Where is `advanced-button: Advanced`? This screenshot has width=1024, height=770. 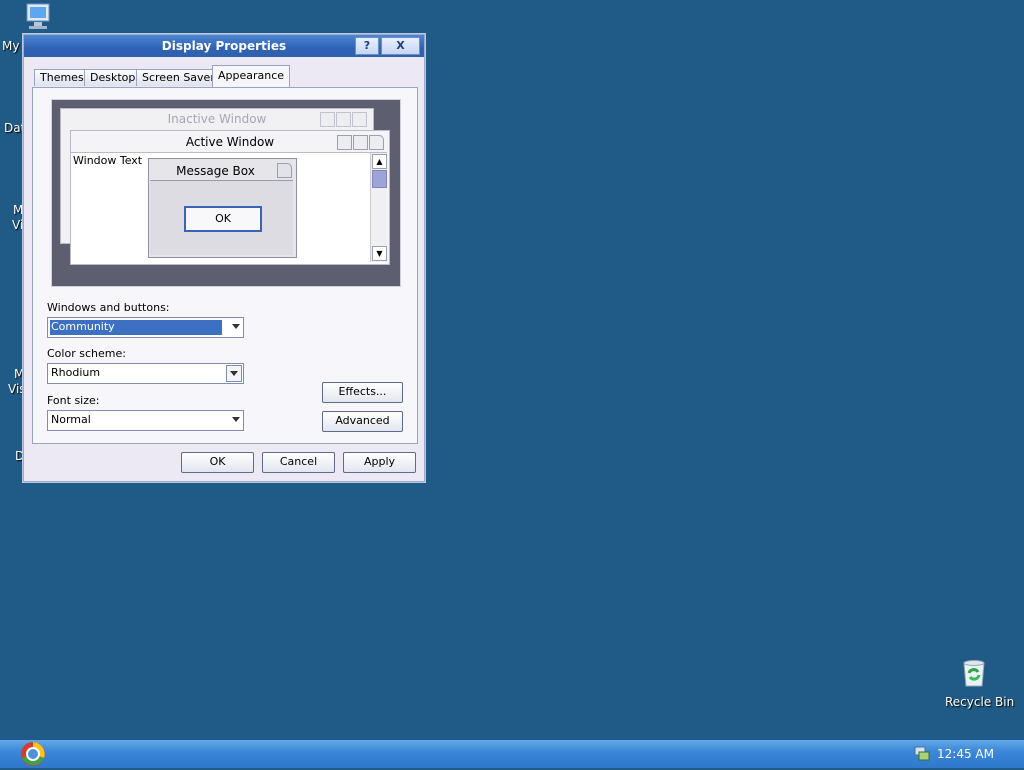
advanced-button: Advanced is located at coordinates (362, 421).